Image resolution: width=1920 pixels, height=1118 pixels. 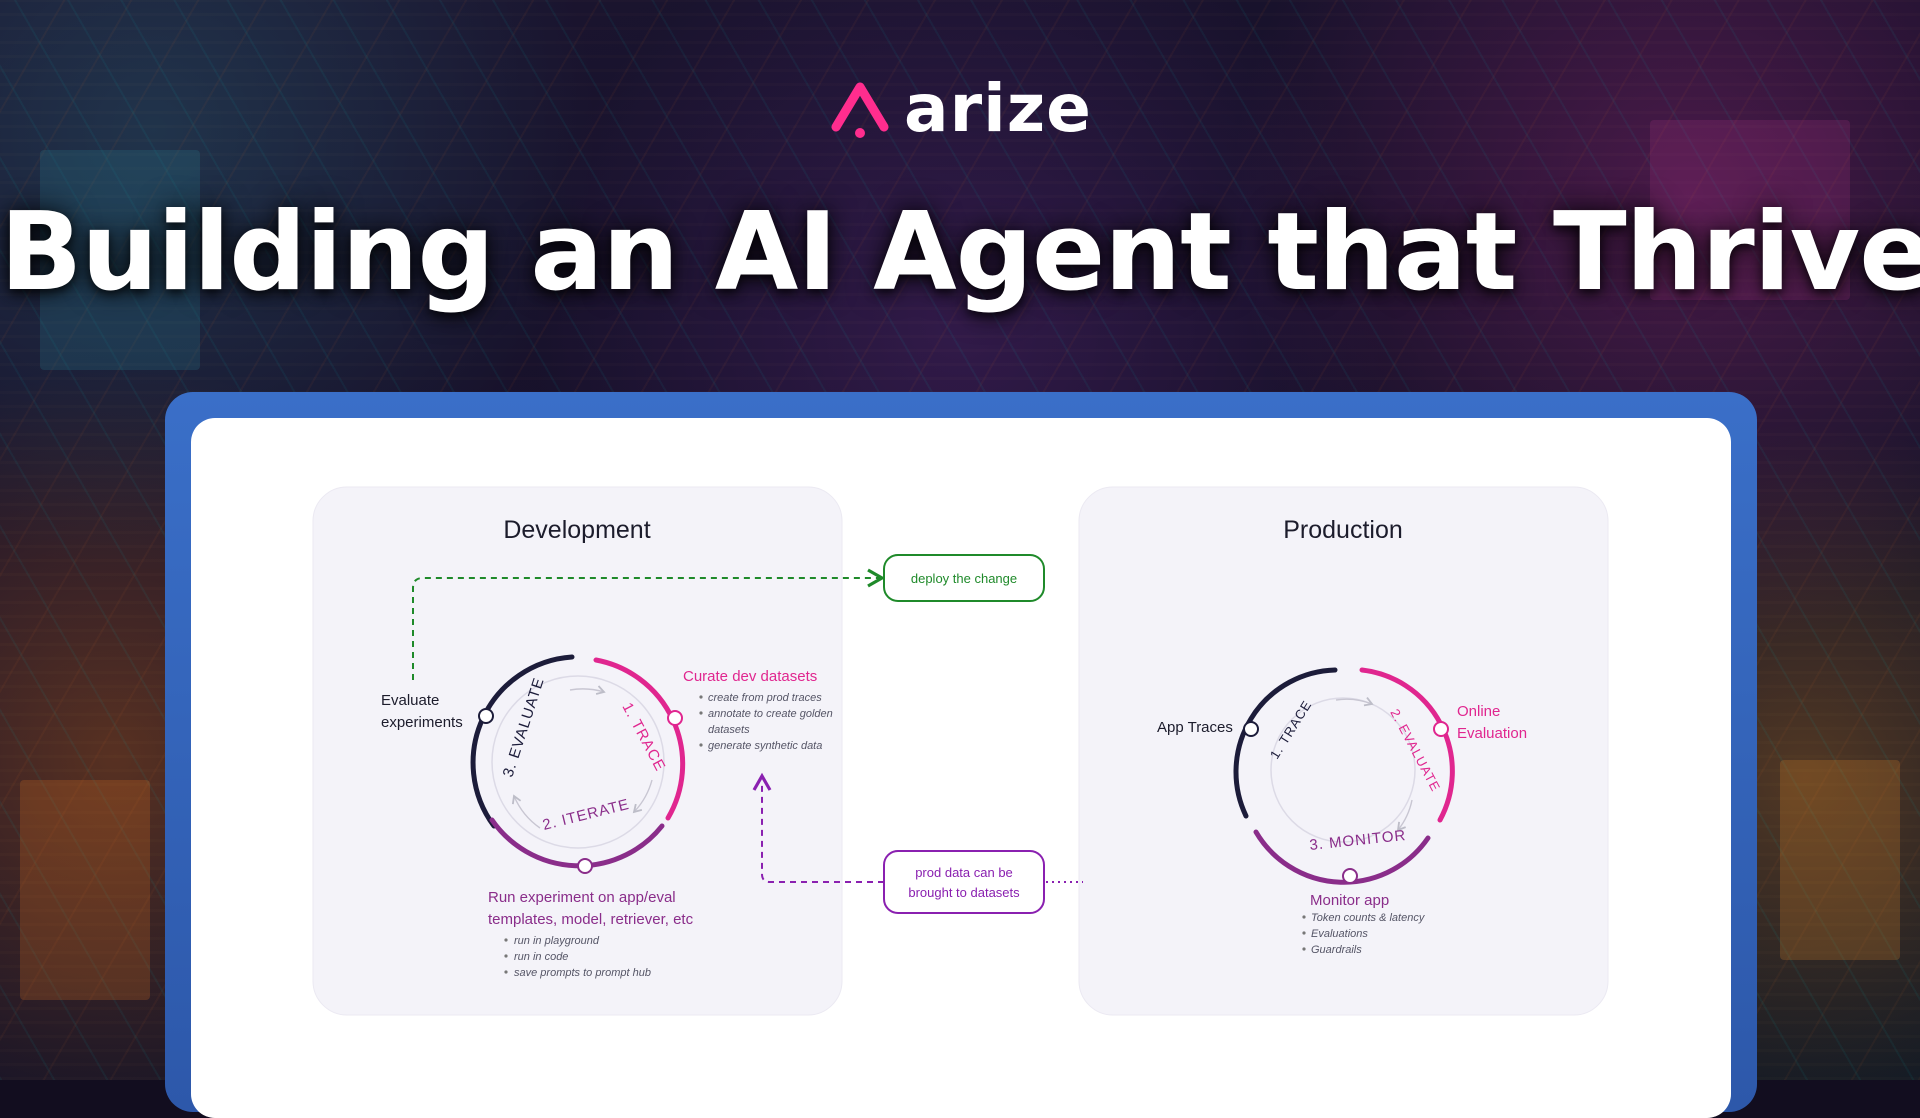 What do you see at coordinates (486, 716) in the screenshot?
I see `dev-node-evaluate` at bounding box center [486, 716].